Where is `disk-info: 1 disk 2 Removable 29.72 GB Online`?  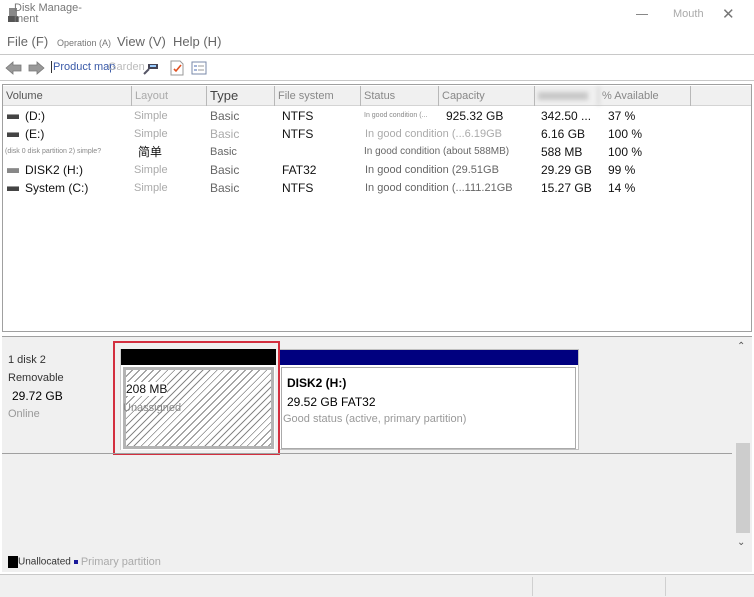 disk-info: 1 disk 2 Removable 29.72 GB Online is located at coordinates (58, 387).